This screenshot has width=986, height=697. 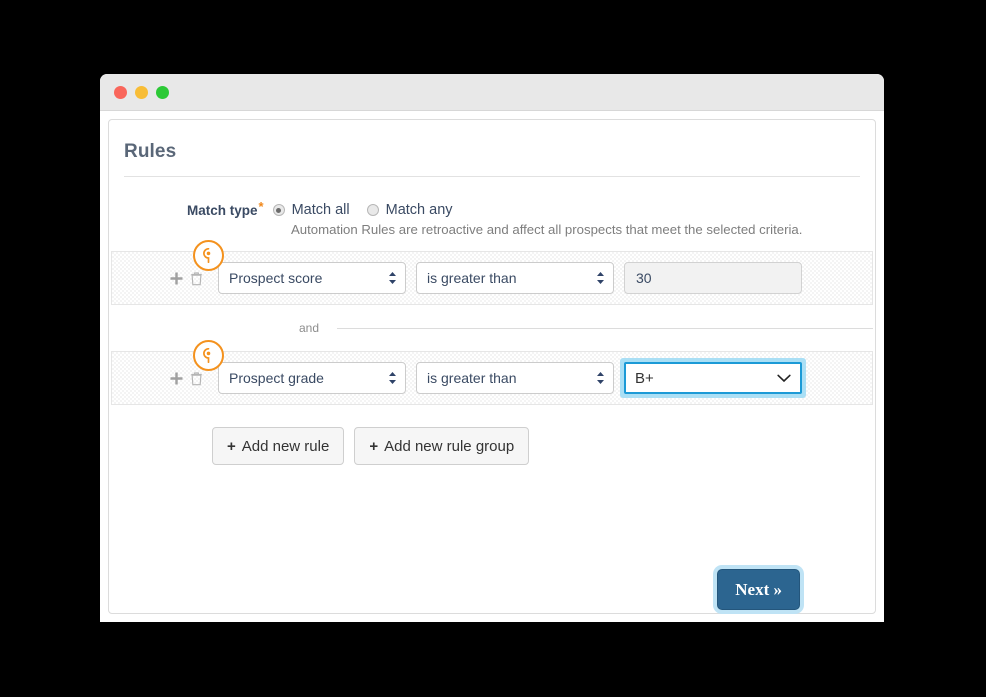 What do you see at coordinates (492, 176) in the screenshot?
I see `title-divider` at bounding box center [492, 176].